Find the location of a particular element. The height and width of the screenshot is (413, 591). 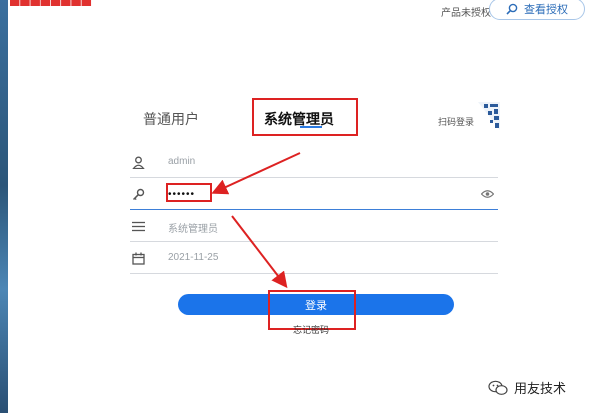

watermark: 用友技术 is located at coordinates (527, 387).